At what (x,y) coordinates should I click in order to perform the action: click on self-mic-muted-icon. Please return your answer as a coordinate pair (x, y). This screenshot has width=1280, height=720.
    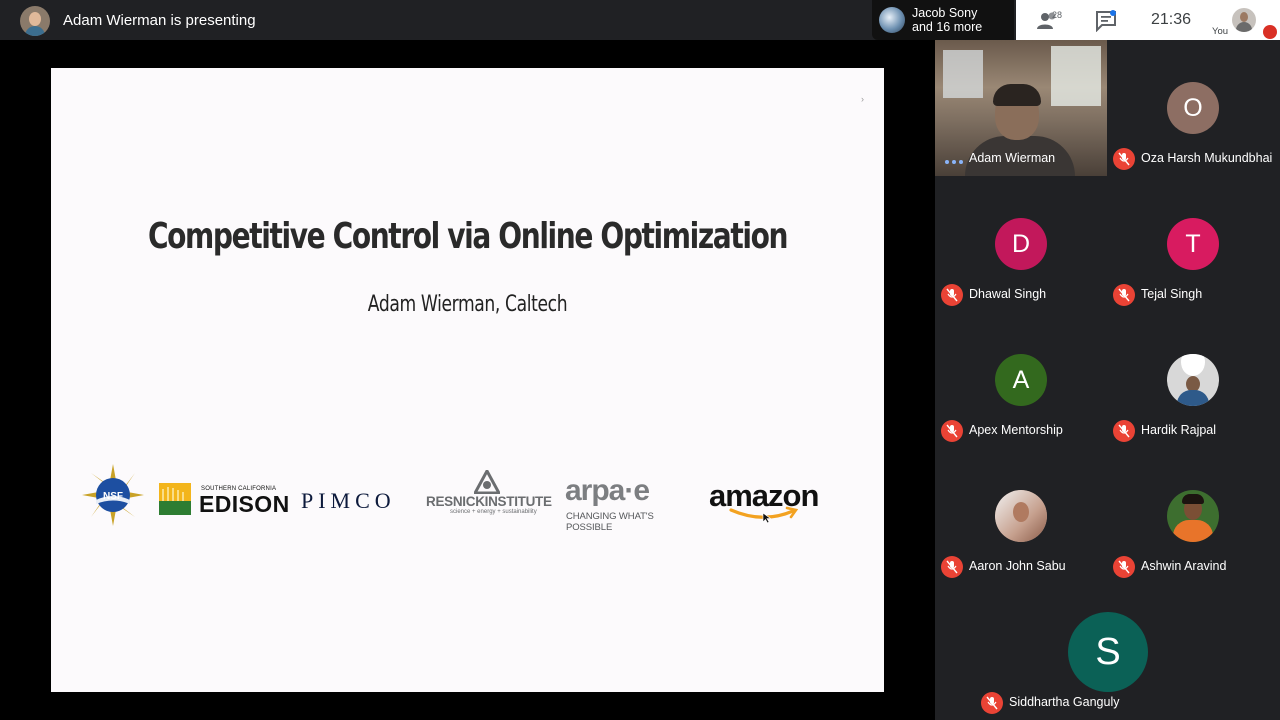
    Looking at the image, I should click on (1270, 32).